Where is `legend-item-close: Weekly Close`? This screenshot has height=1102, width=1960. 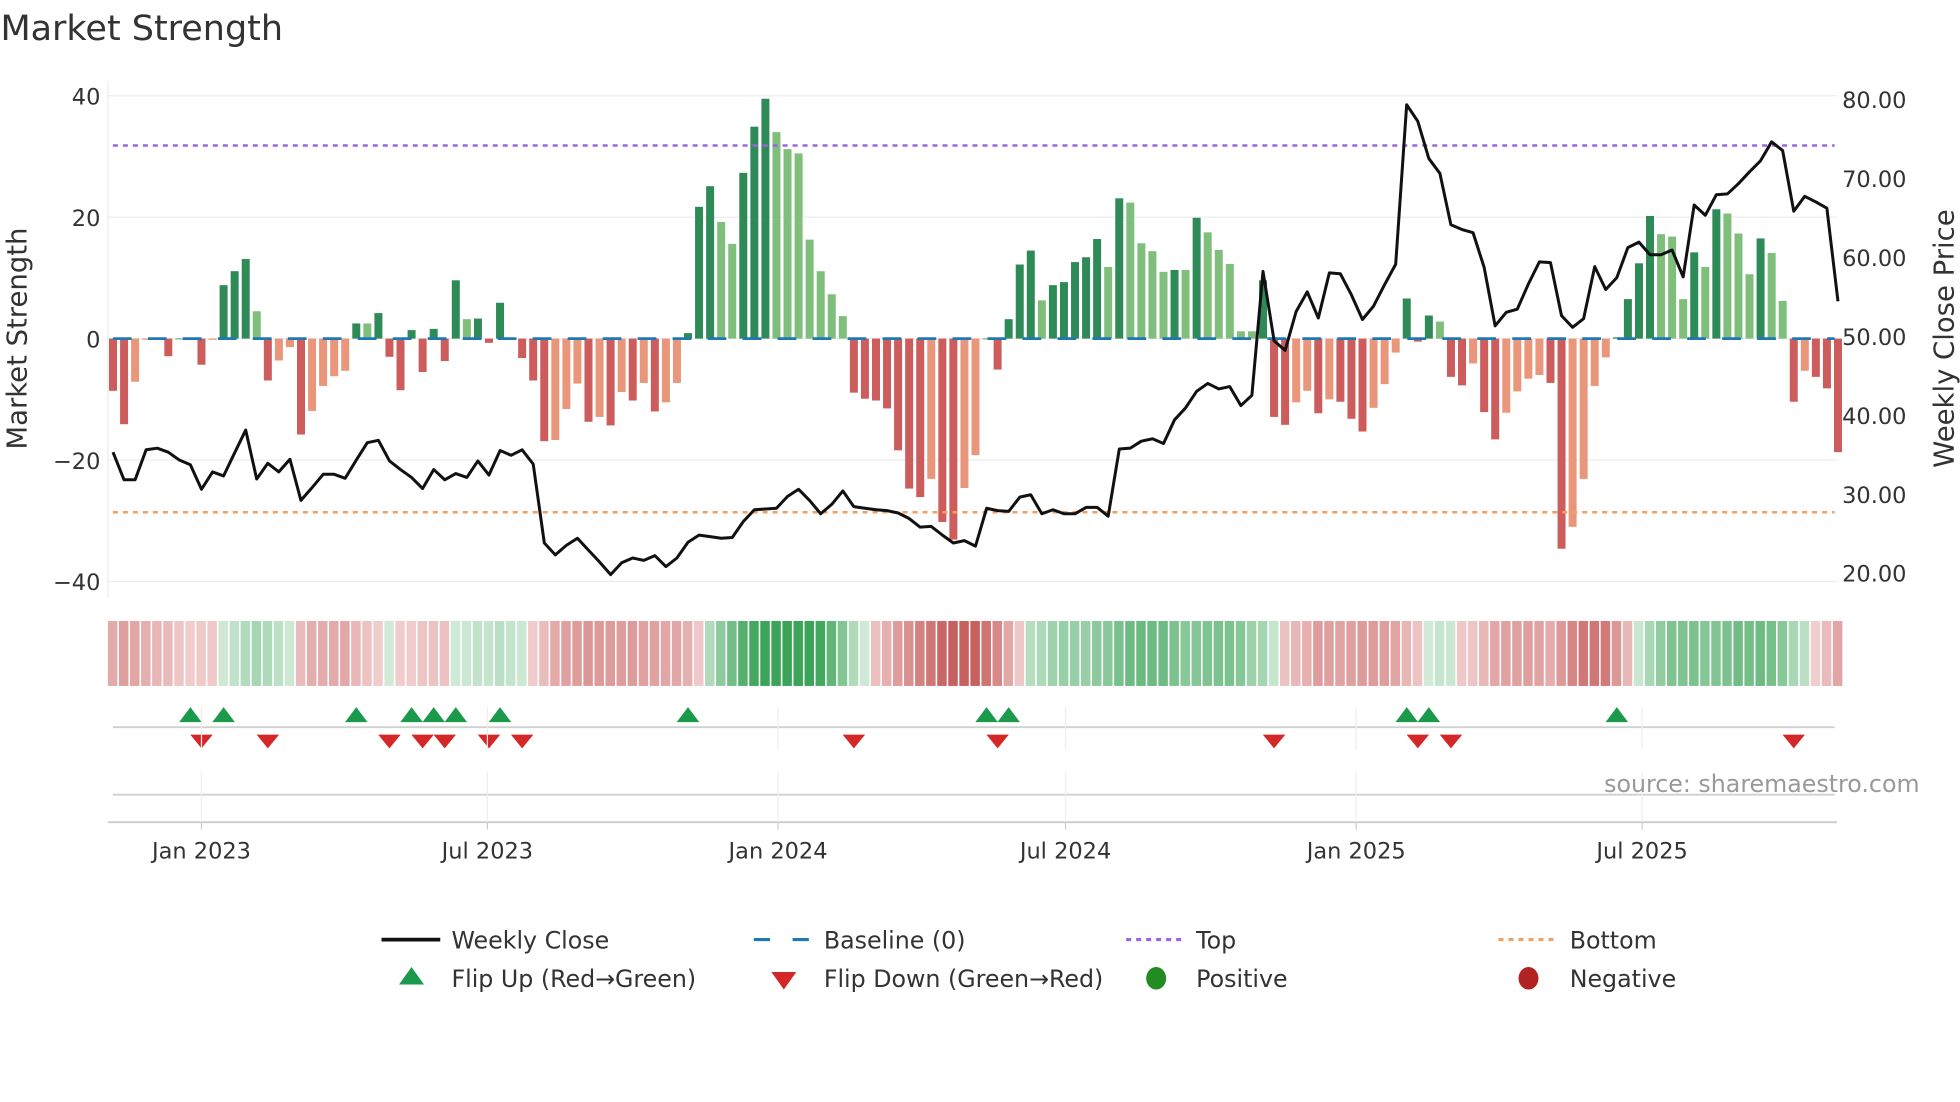
legend-item-close: Weekly Close is located at coordinates (495, 940).